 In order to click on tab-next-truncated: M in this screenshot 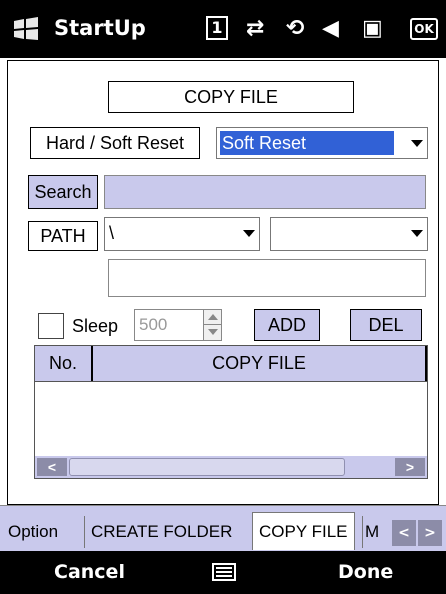, I will do `click(376, 532)`.